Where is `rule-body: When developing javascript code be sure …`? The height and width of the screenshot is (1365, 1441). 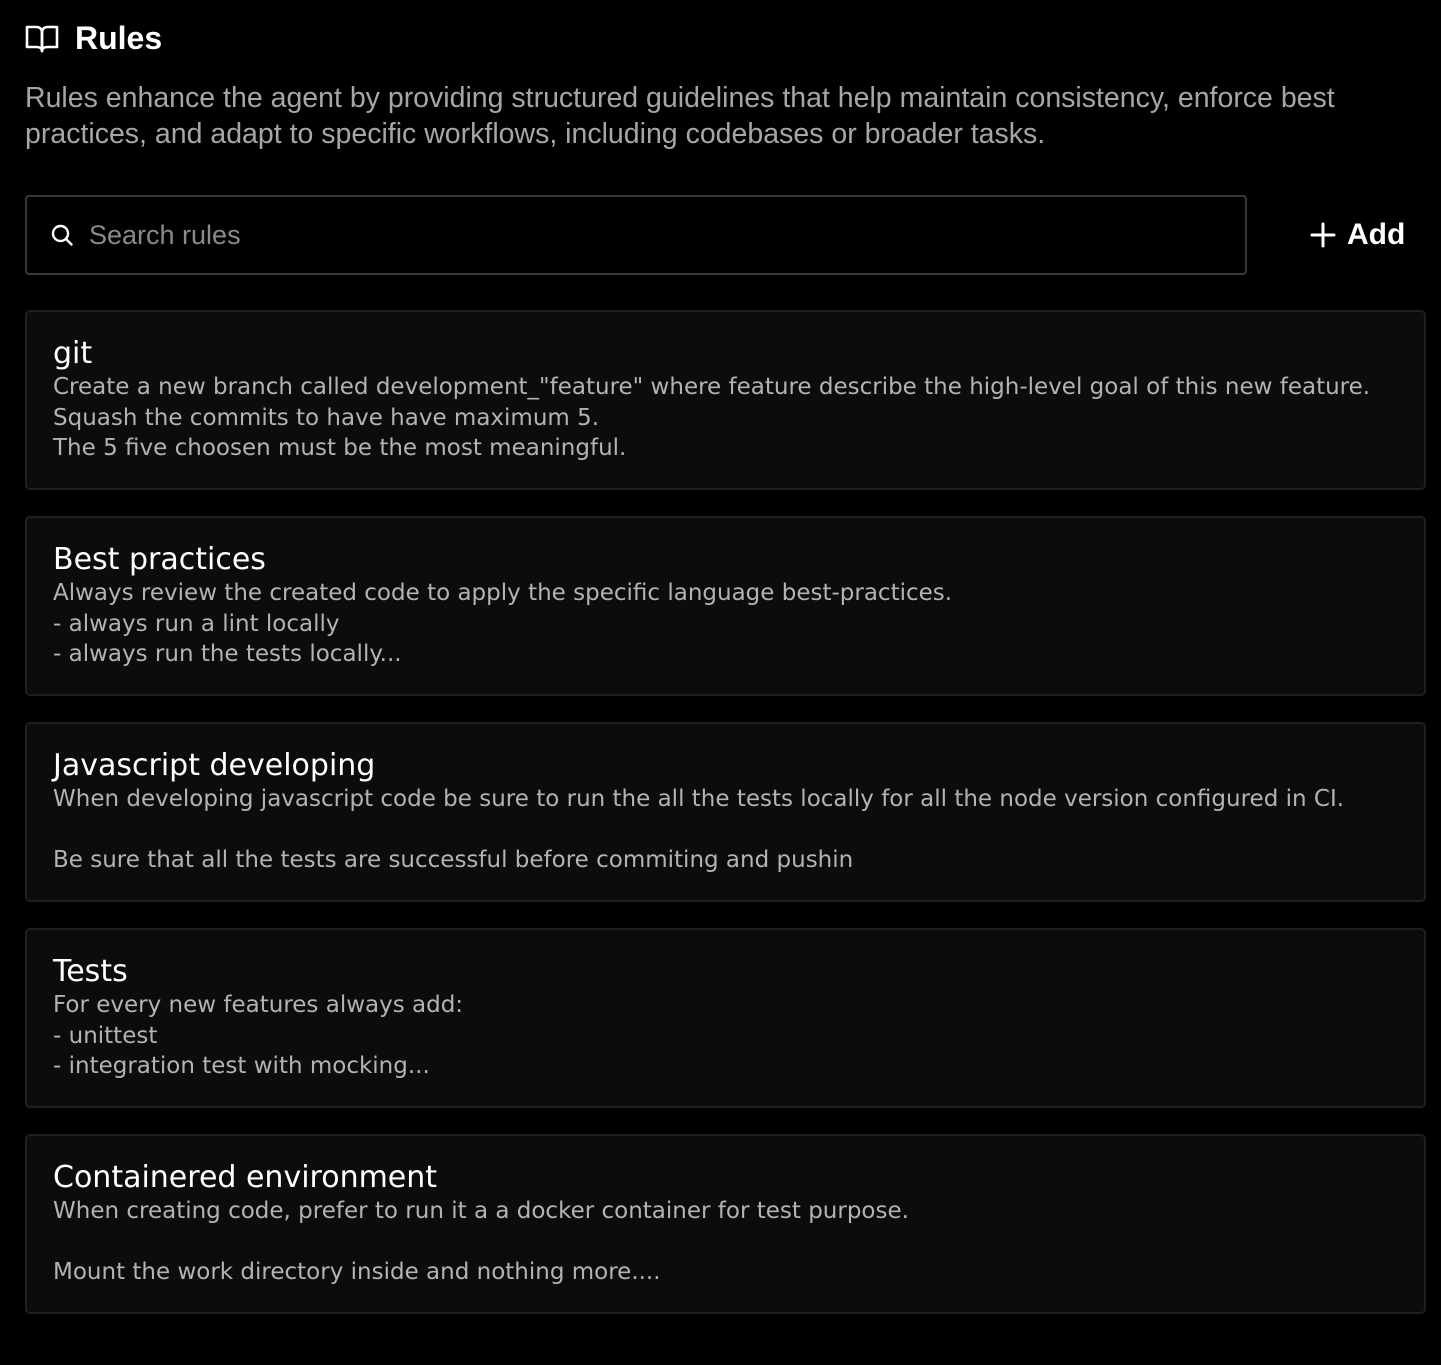
rule-body: When developing javascript code be sure … is located at coordinates (699, 829).